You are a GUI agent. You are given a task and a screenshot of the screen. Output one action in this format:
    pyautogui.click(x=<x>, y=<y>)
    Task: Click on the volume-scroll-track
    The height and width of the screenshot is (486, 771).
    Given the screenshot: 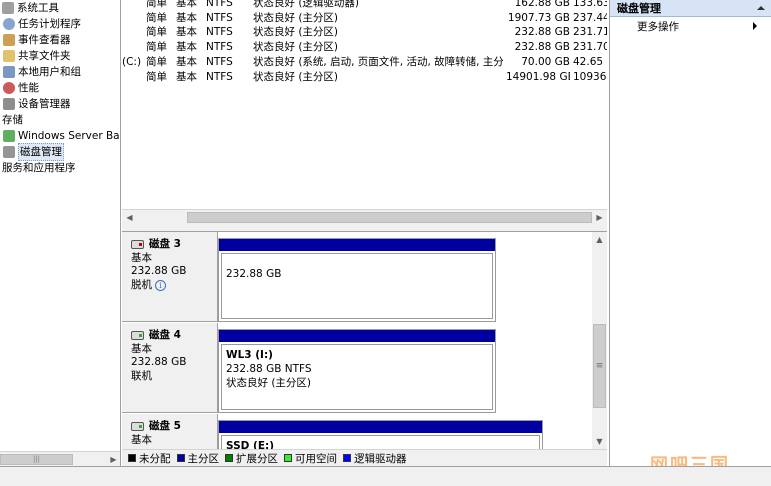 What is the action you would take?
    pyautogui.click(x=364, y=217)
    